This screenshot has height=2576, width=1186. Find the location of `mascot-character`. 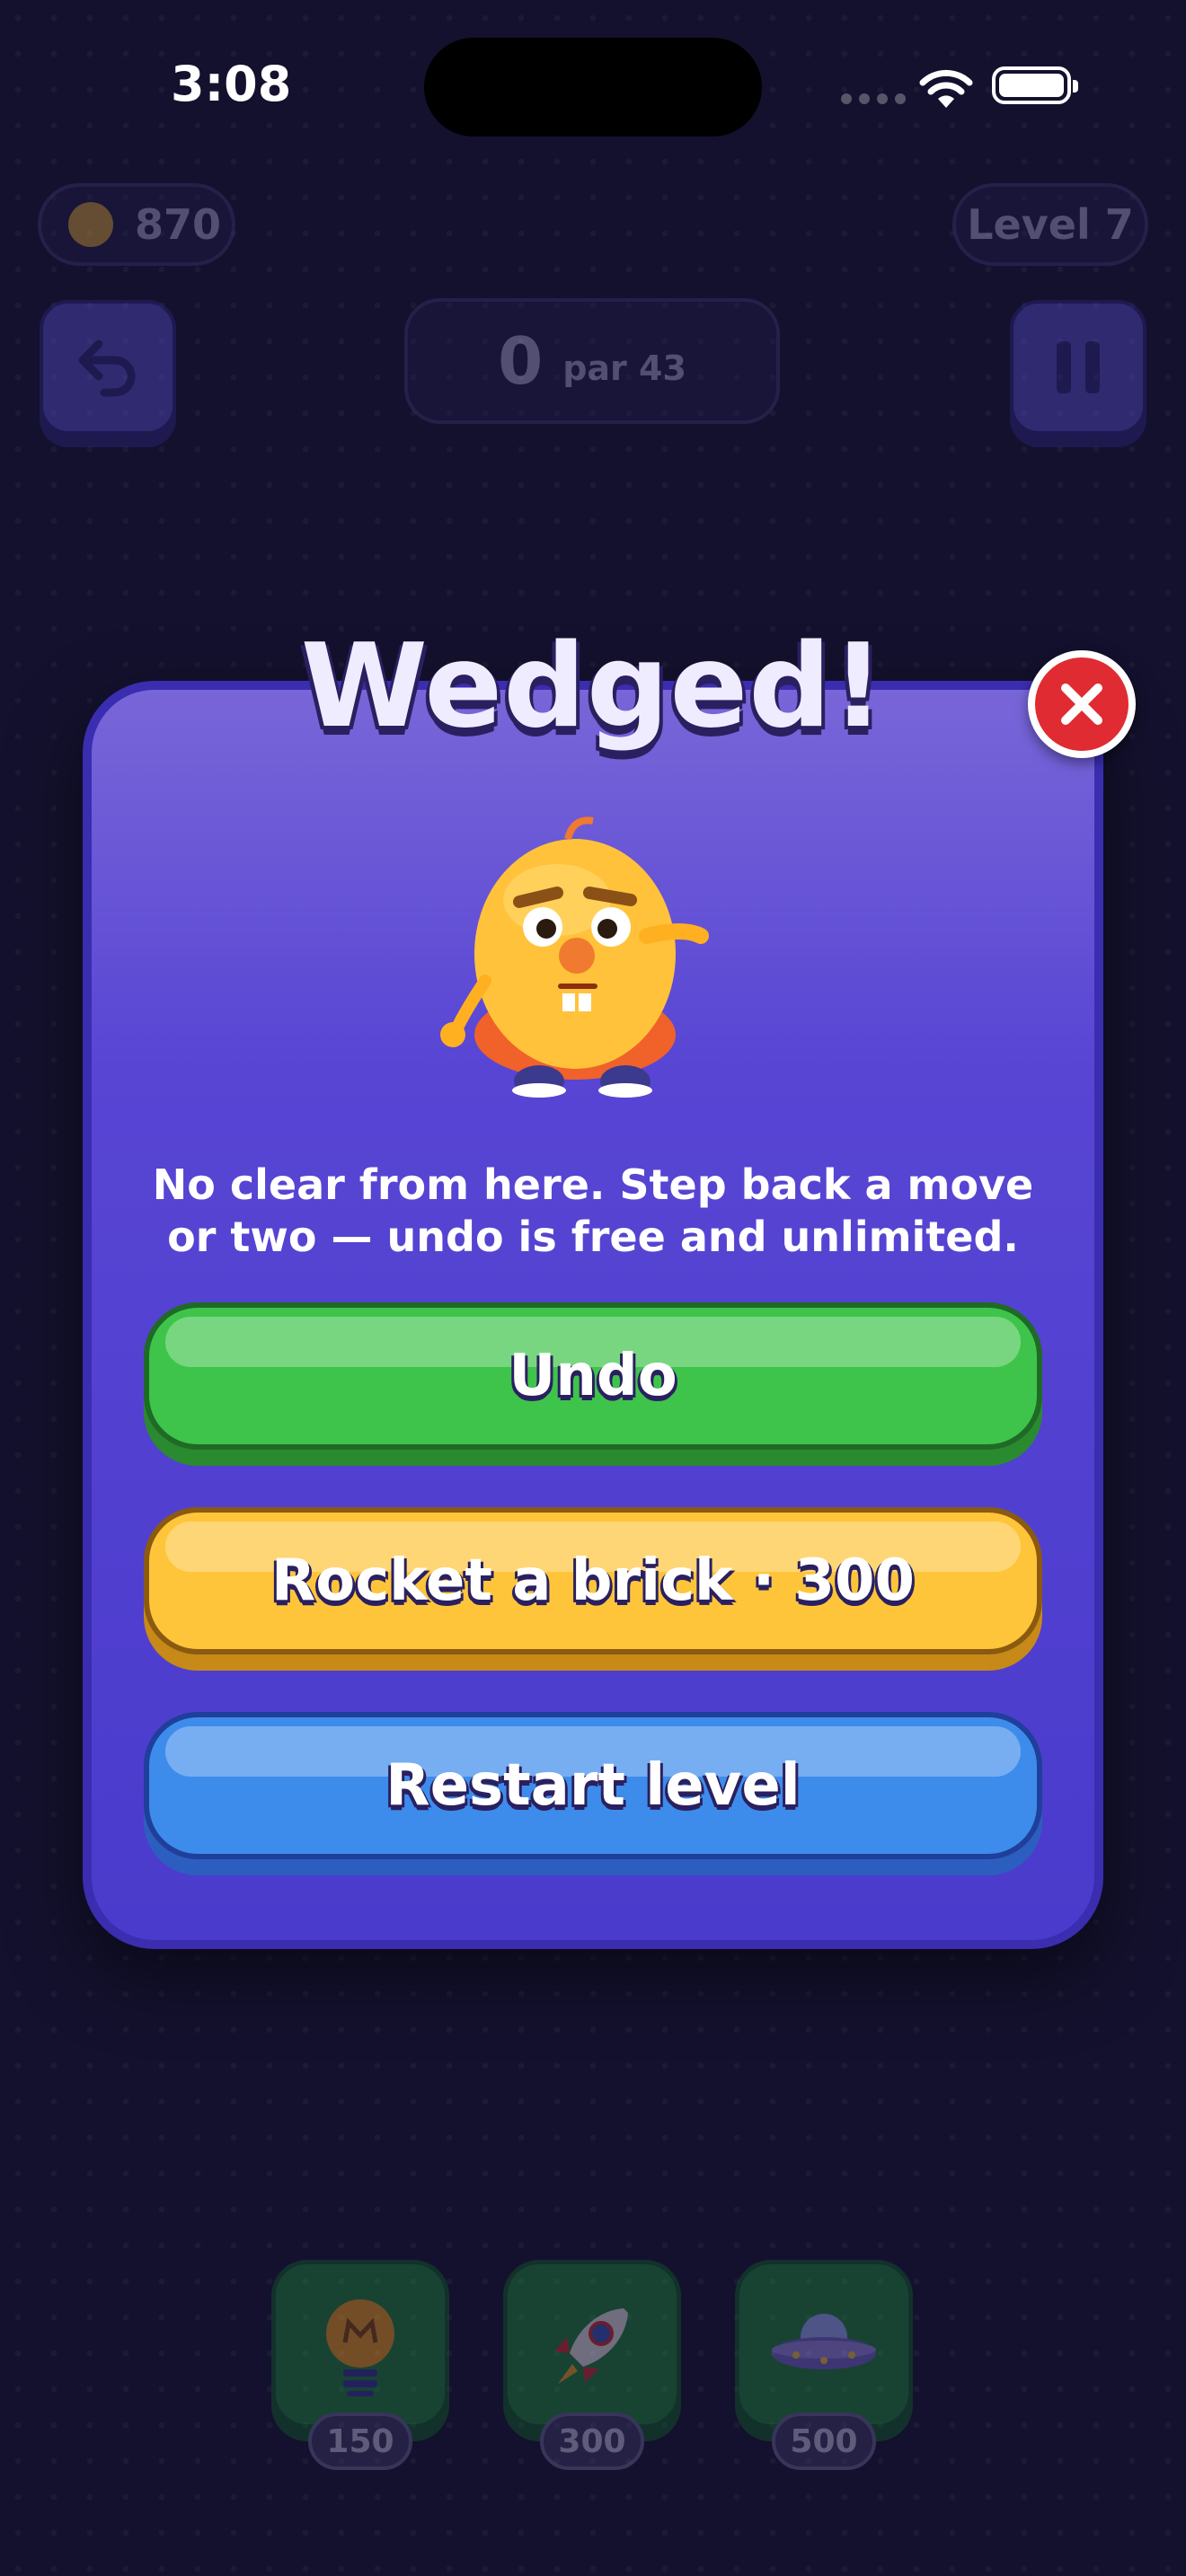

mascot-character is located at coordinates (574, 957).